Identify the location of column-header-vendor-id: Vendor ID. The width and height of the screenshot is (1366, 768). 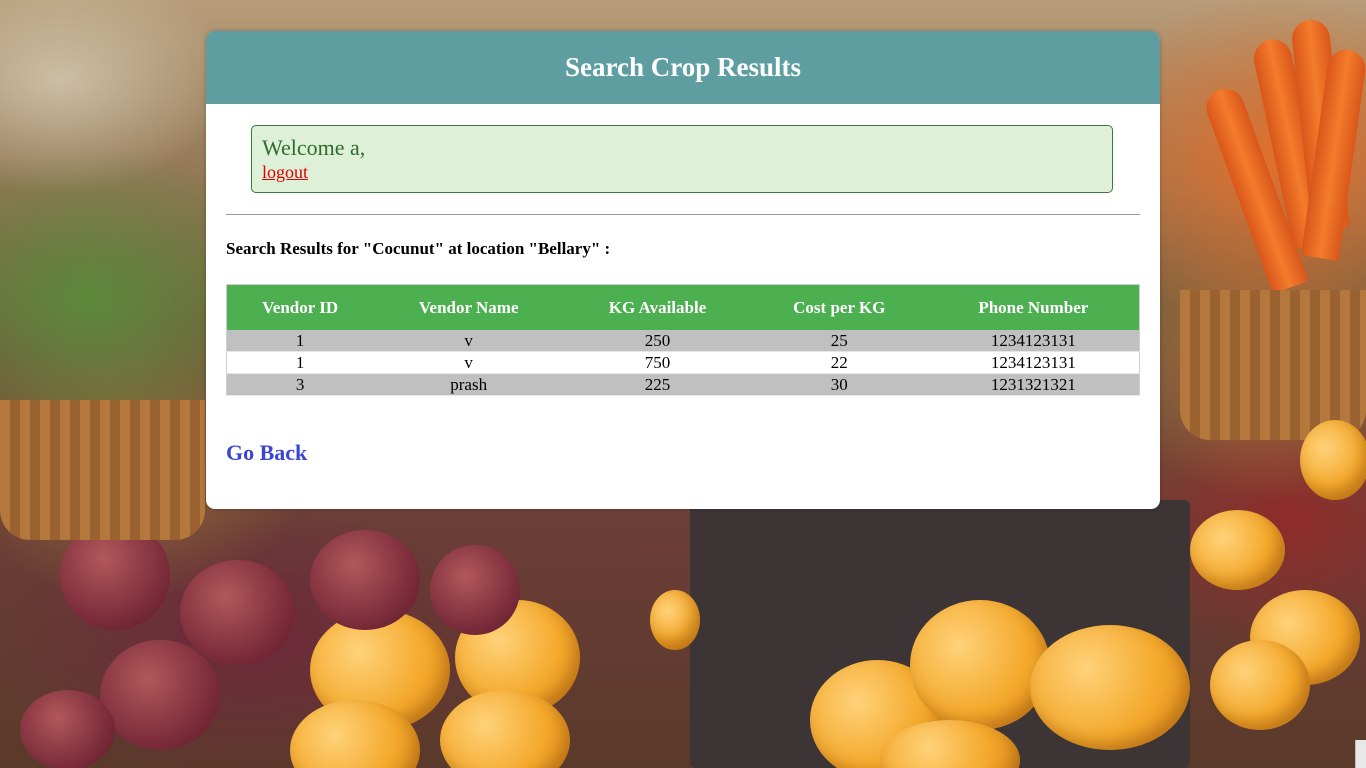
(300, 307).